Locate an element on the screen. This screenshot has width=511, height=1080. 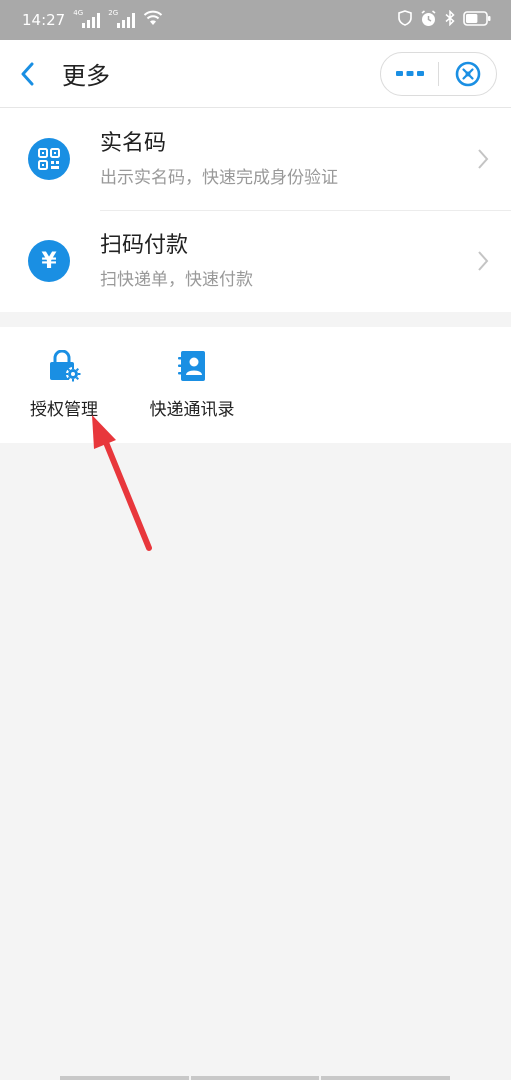
wifi-icon is located at coordinates (153, 20).